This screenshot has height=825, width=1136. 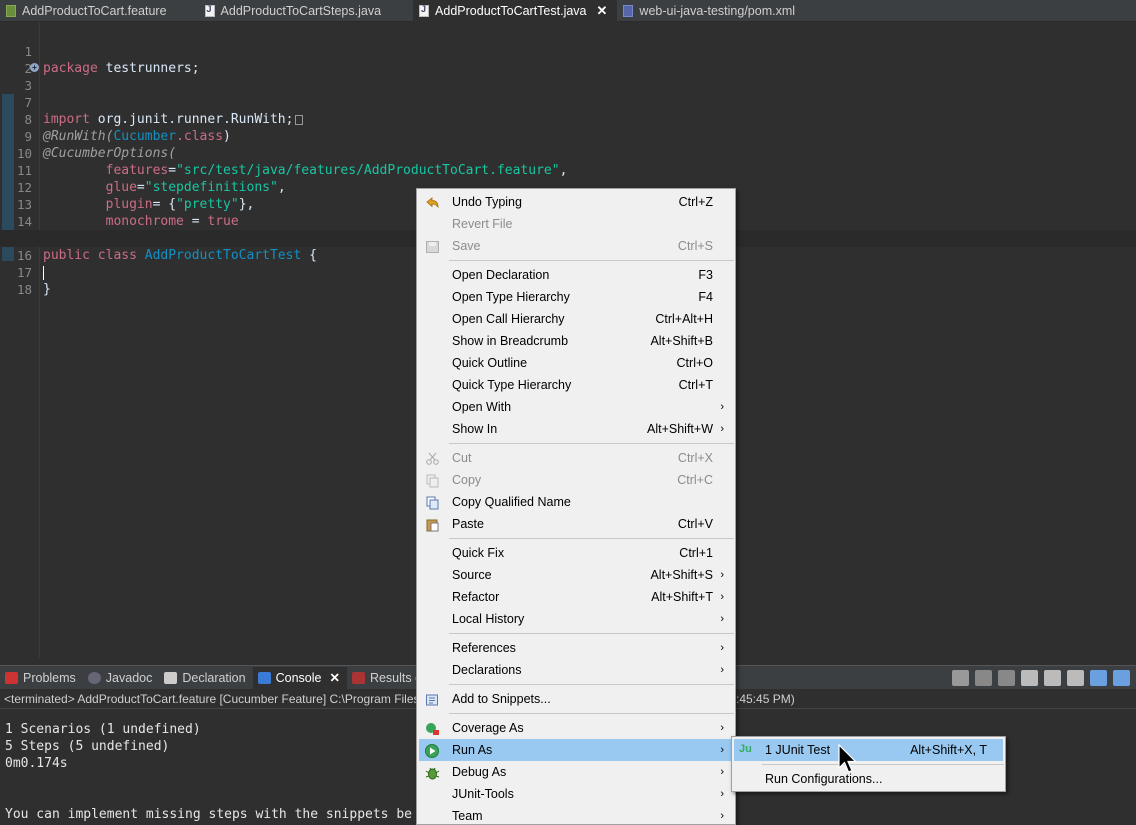 What do you see at coordinates (576, 363) in the screenshot?
I see `menu-item-quick-outline: Quick Outline Ctrl+O` at bounding box center [576, 363].